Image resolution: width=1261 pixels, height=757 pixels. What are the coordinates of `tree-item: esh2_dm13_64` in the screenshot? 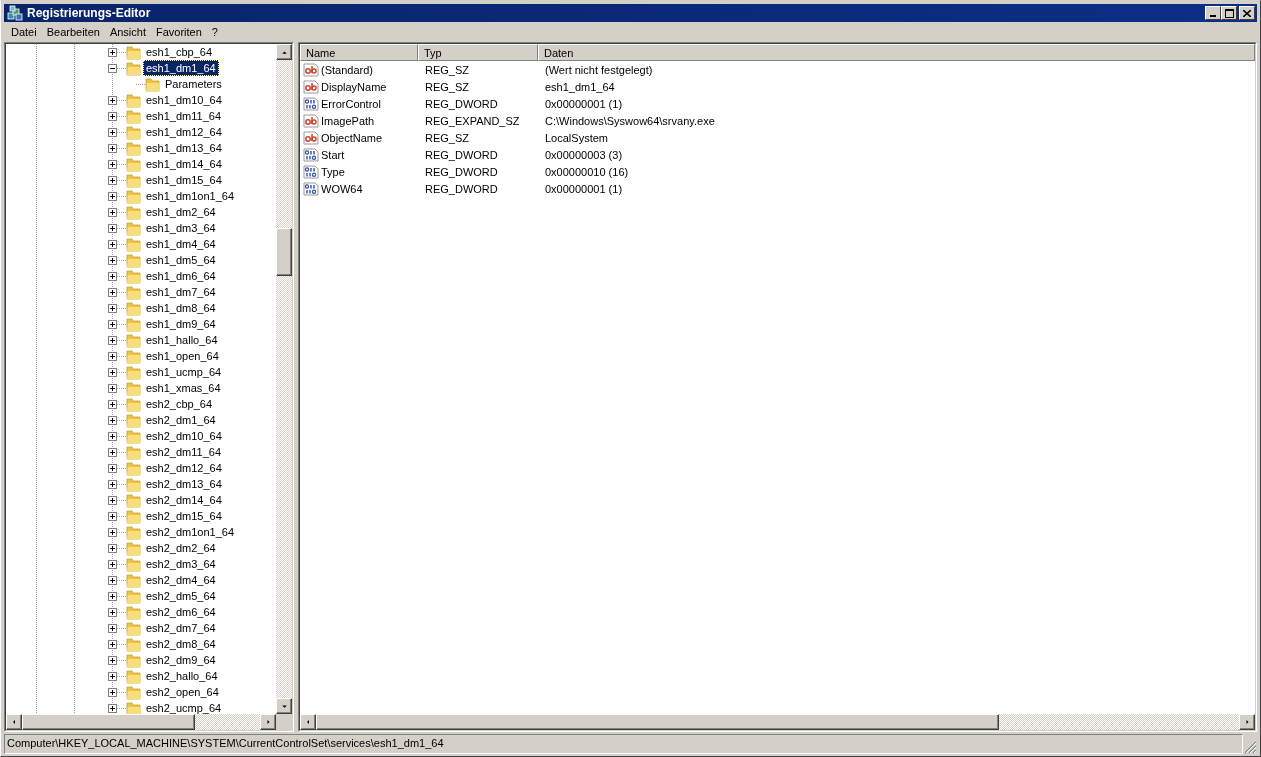 It's located at (141, 484).